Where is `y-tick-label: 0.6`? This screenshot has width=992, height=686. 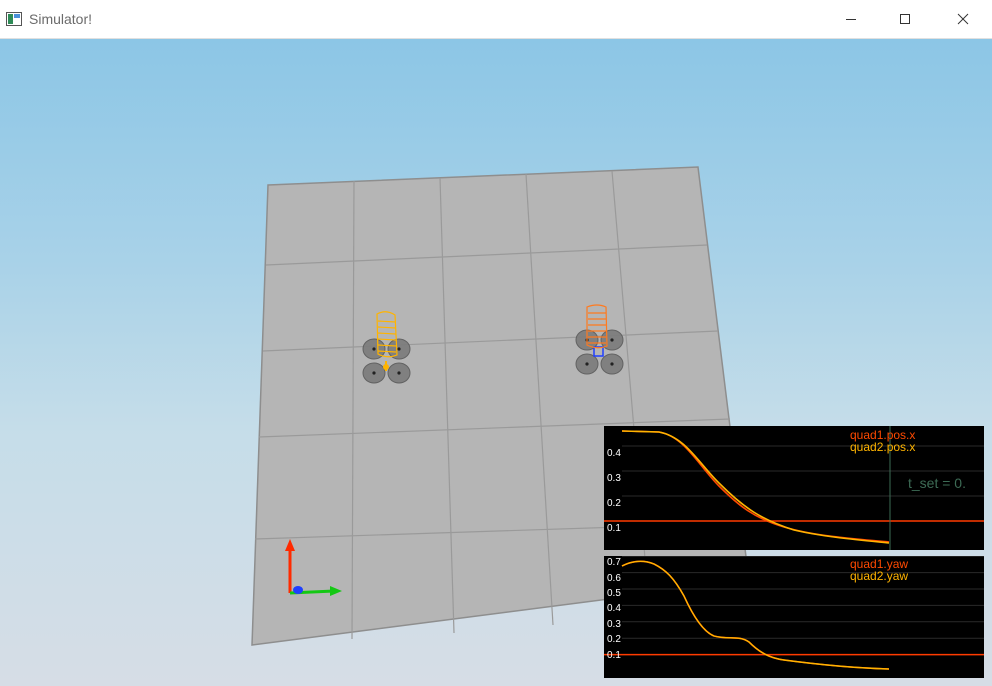 y-tick-label: 0.6 is located at coordinates (614, 578).